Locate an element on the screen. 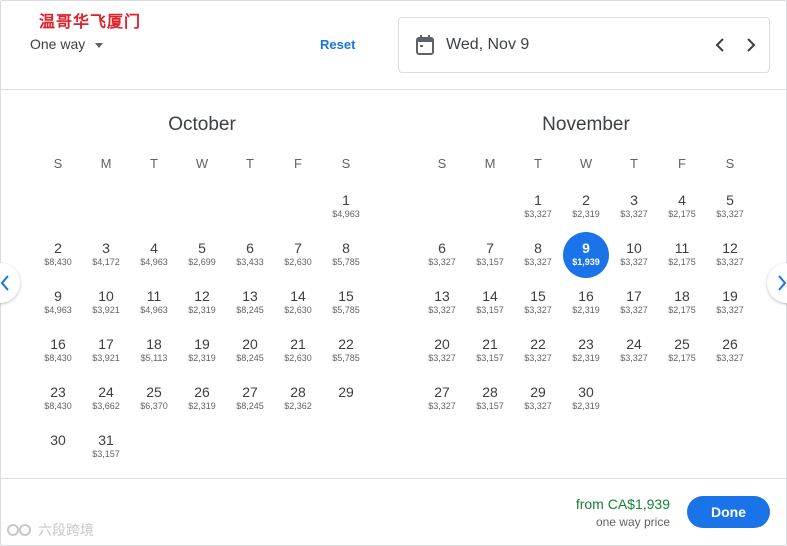  calendar-day: 14 $3,157 is located at coordinates (490, 303).